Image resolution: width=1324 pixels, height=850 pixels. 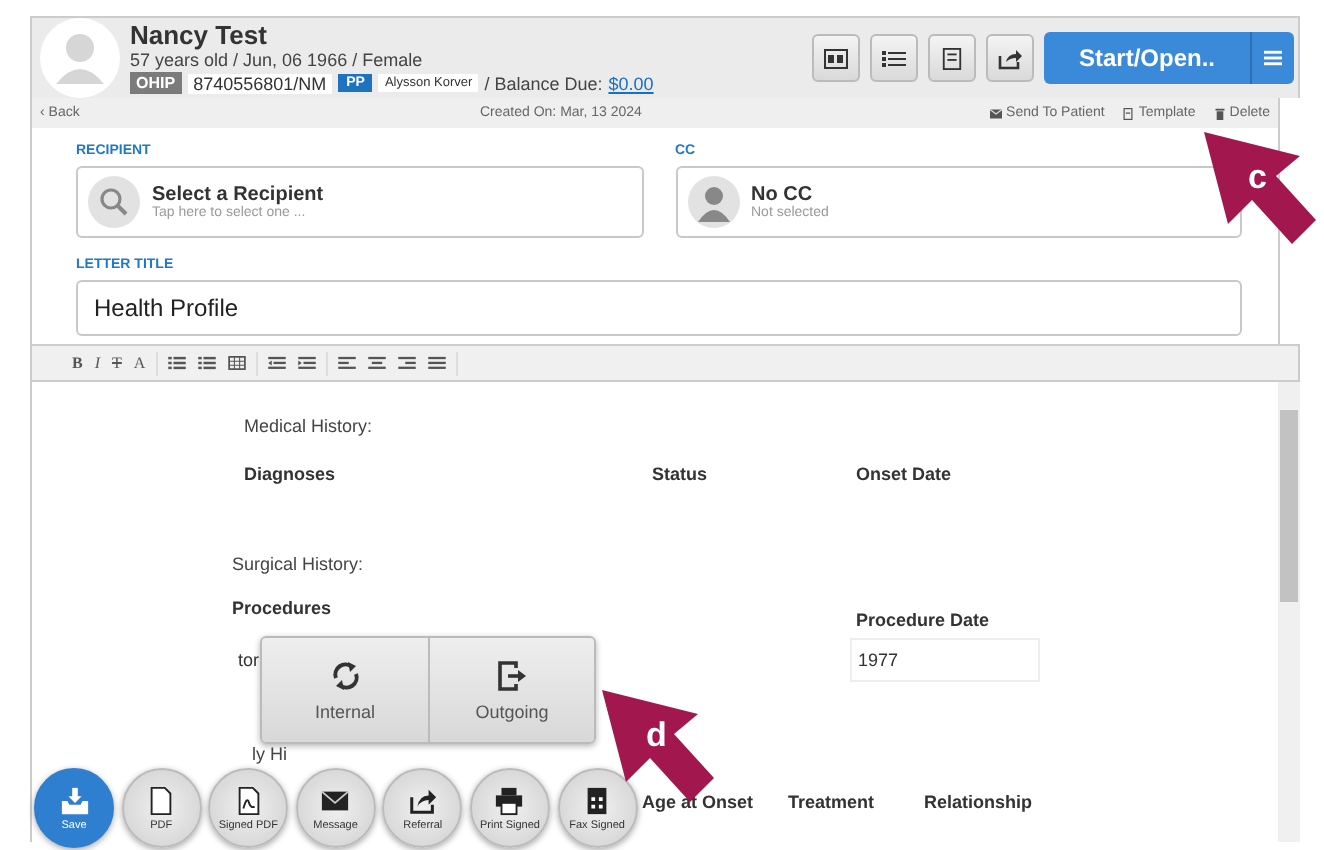 I want to click on person-icon, so click(x=713, y=202).